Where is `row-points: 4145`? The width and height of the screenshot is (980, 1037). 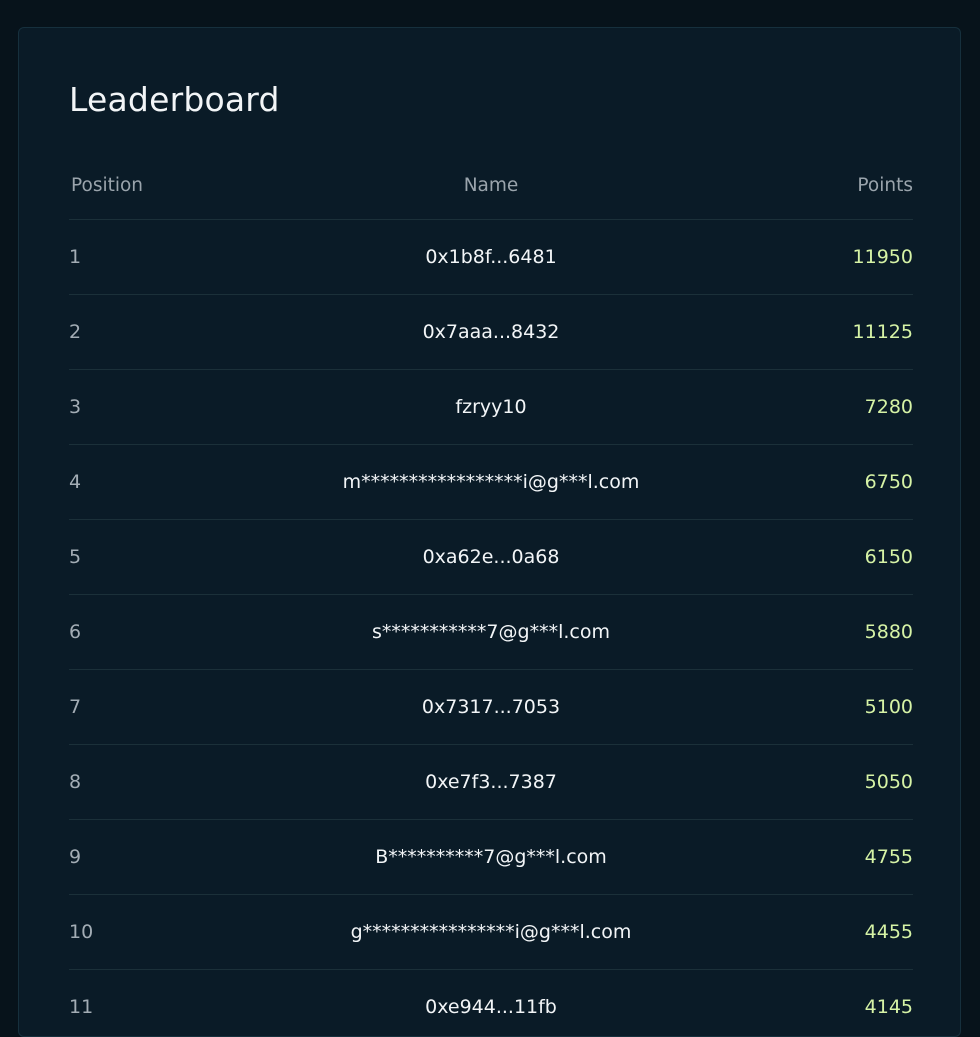 row-points: 4145 is located at coordinates (888, 1007).